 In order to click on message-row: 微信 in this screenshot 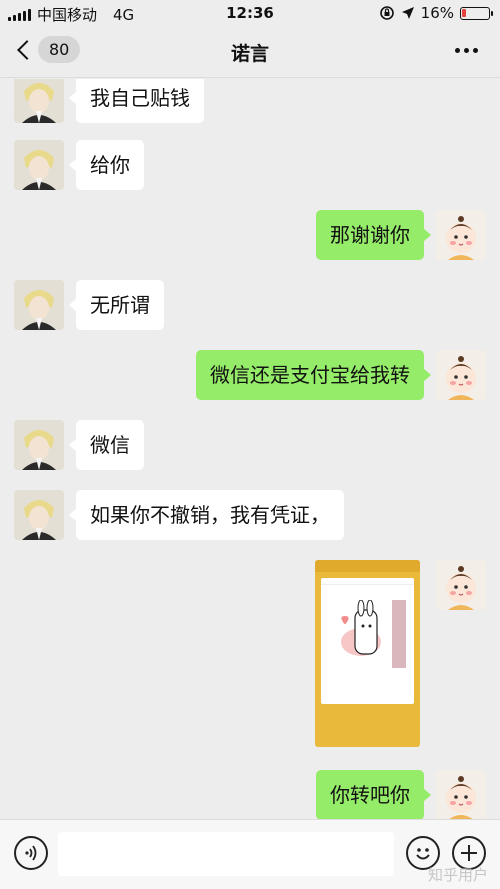, I will do `click(250, 445)`.